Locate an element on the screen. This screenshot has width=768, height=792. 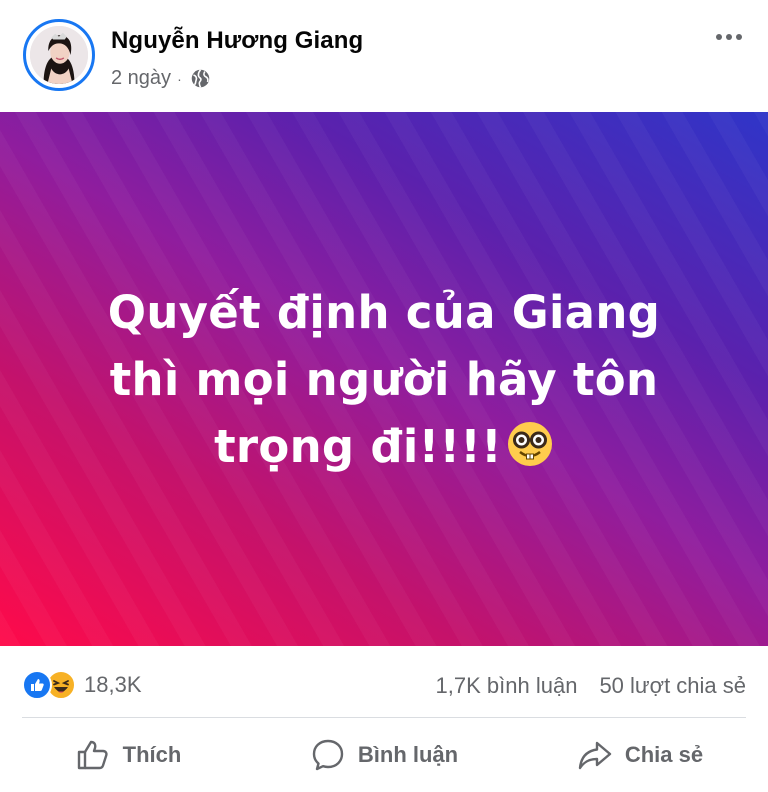
engagement-counts: 1,7K bình luận 50 lượt chia sẻ is located at coordinates (591, 686).